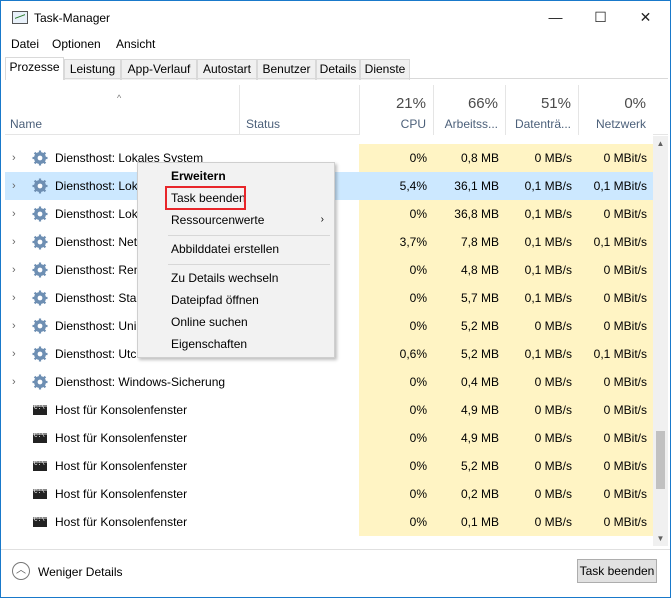 The height and width of the screenshot is (598, 671). I want to click on column-status: Status, so click(299, 110).